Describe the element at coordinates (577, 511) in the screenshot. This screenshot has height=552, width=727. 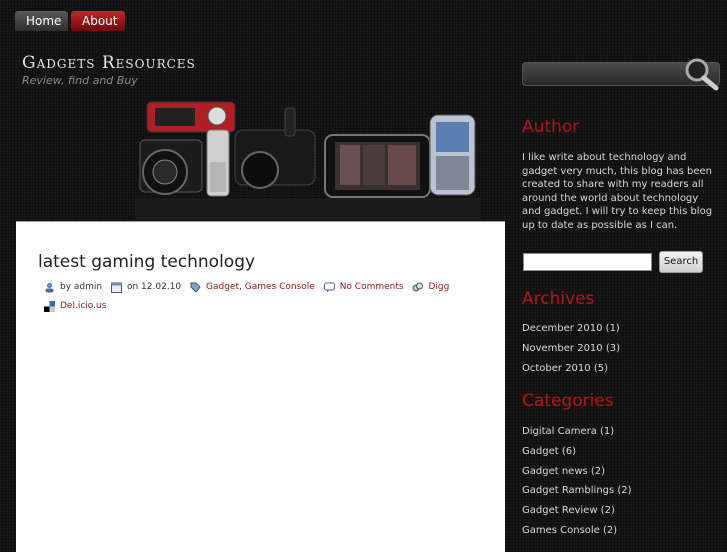
I see `category-link: Gadget Review (2)` at that location.